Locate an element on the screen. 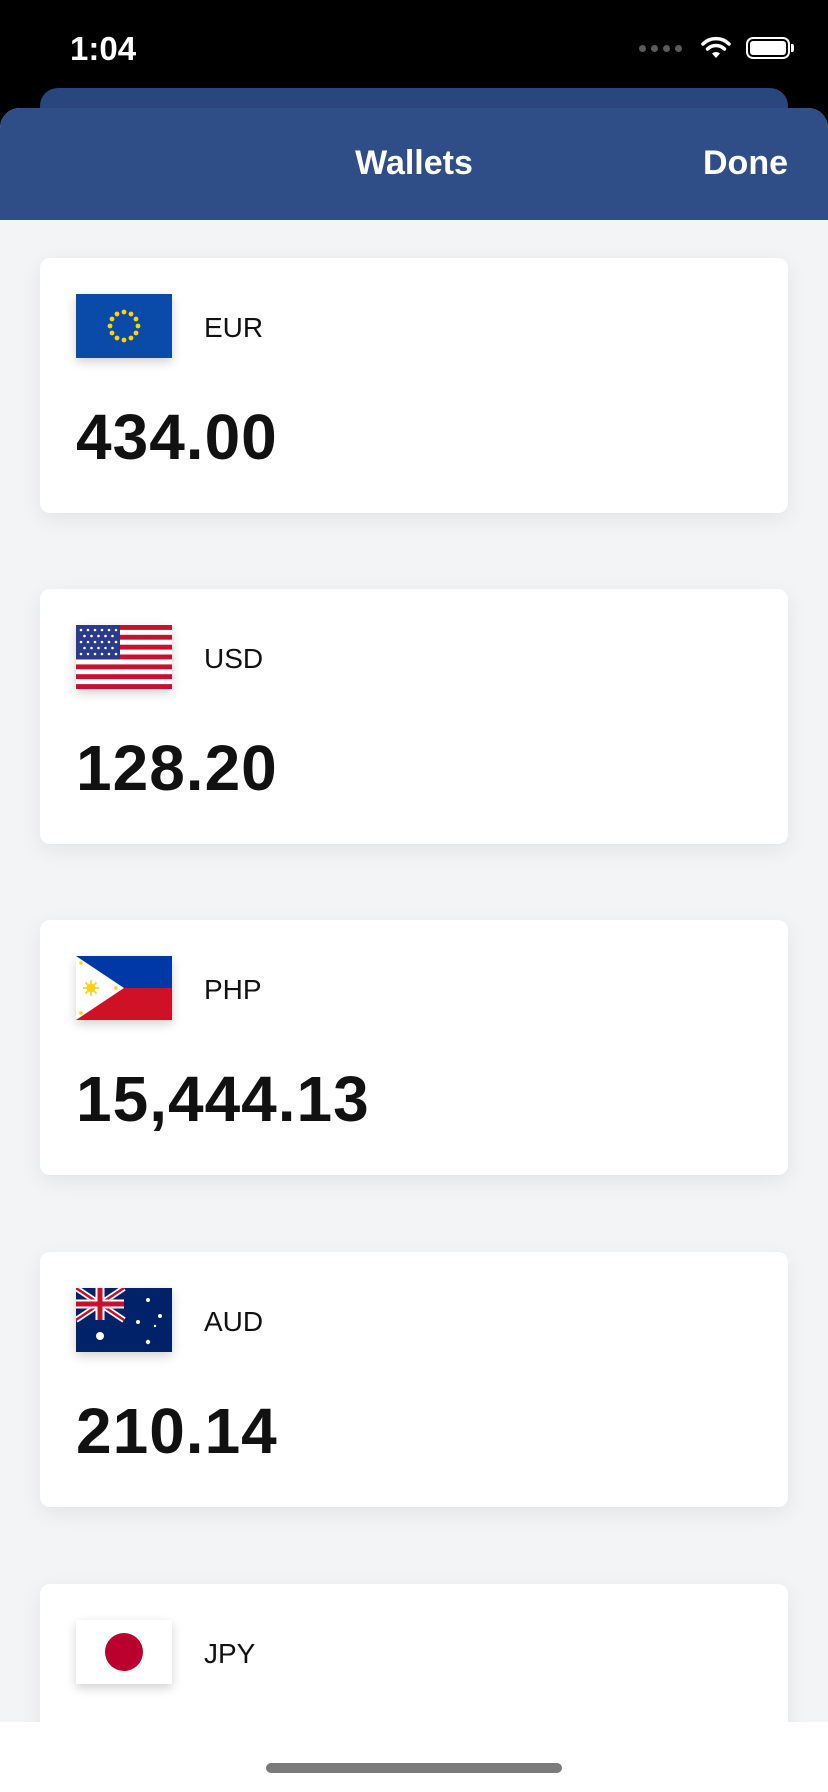 This screenshot has height=1792, width=828. signal-icon is located at coordinates (660, 48).